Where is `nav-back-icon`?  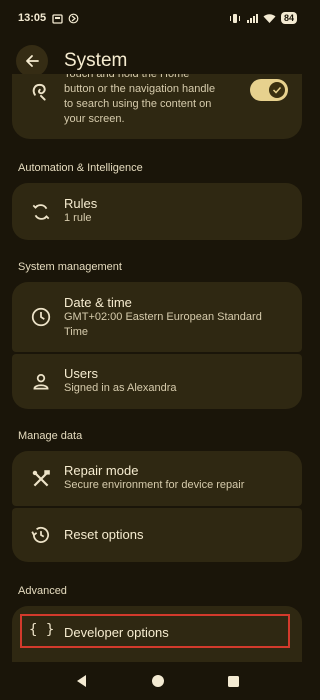
nav-back-icon is located at coordinates (82, 681).